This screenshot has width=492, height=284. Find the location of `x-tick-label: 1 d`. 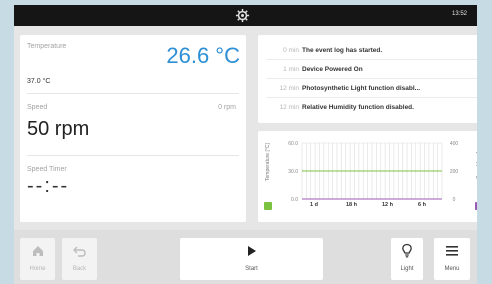

x-tick-label: 1 d is located at coordinates (314, 205).